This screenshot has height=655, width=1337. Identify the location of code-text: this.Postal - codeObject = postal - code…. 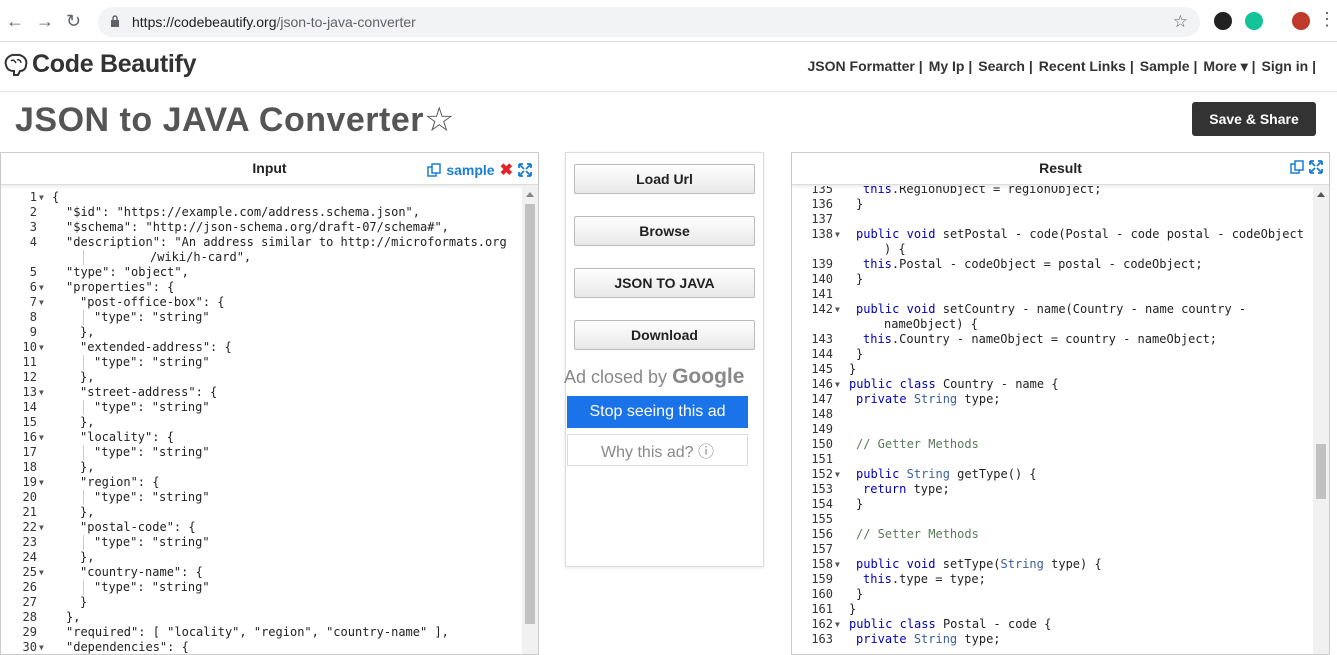
(1033, 264).